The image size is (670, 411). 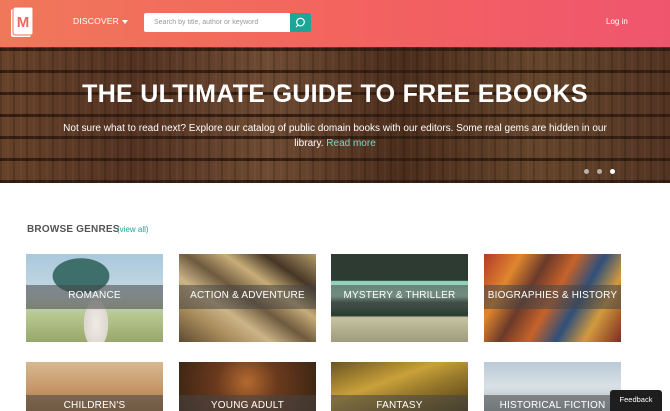 What do you see at coordinates (636, 400) in the screenshot?
I see `feedback-button: Feedback` at bounding box center [636, 400].